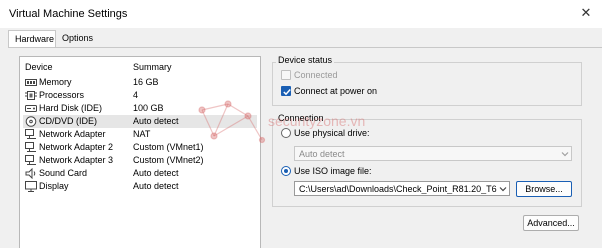 The image size is (602, 248). What do you see at coordinates (63, 173) in the screenshot?
I see `device-name: Sound Card` at bounding box center [63, 173].